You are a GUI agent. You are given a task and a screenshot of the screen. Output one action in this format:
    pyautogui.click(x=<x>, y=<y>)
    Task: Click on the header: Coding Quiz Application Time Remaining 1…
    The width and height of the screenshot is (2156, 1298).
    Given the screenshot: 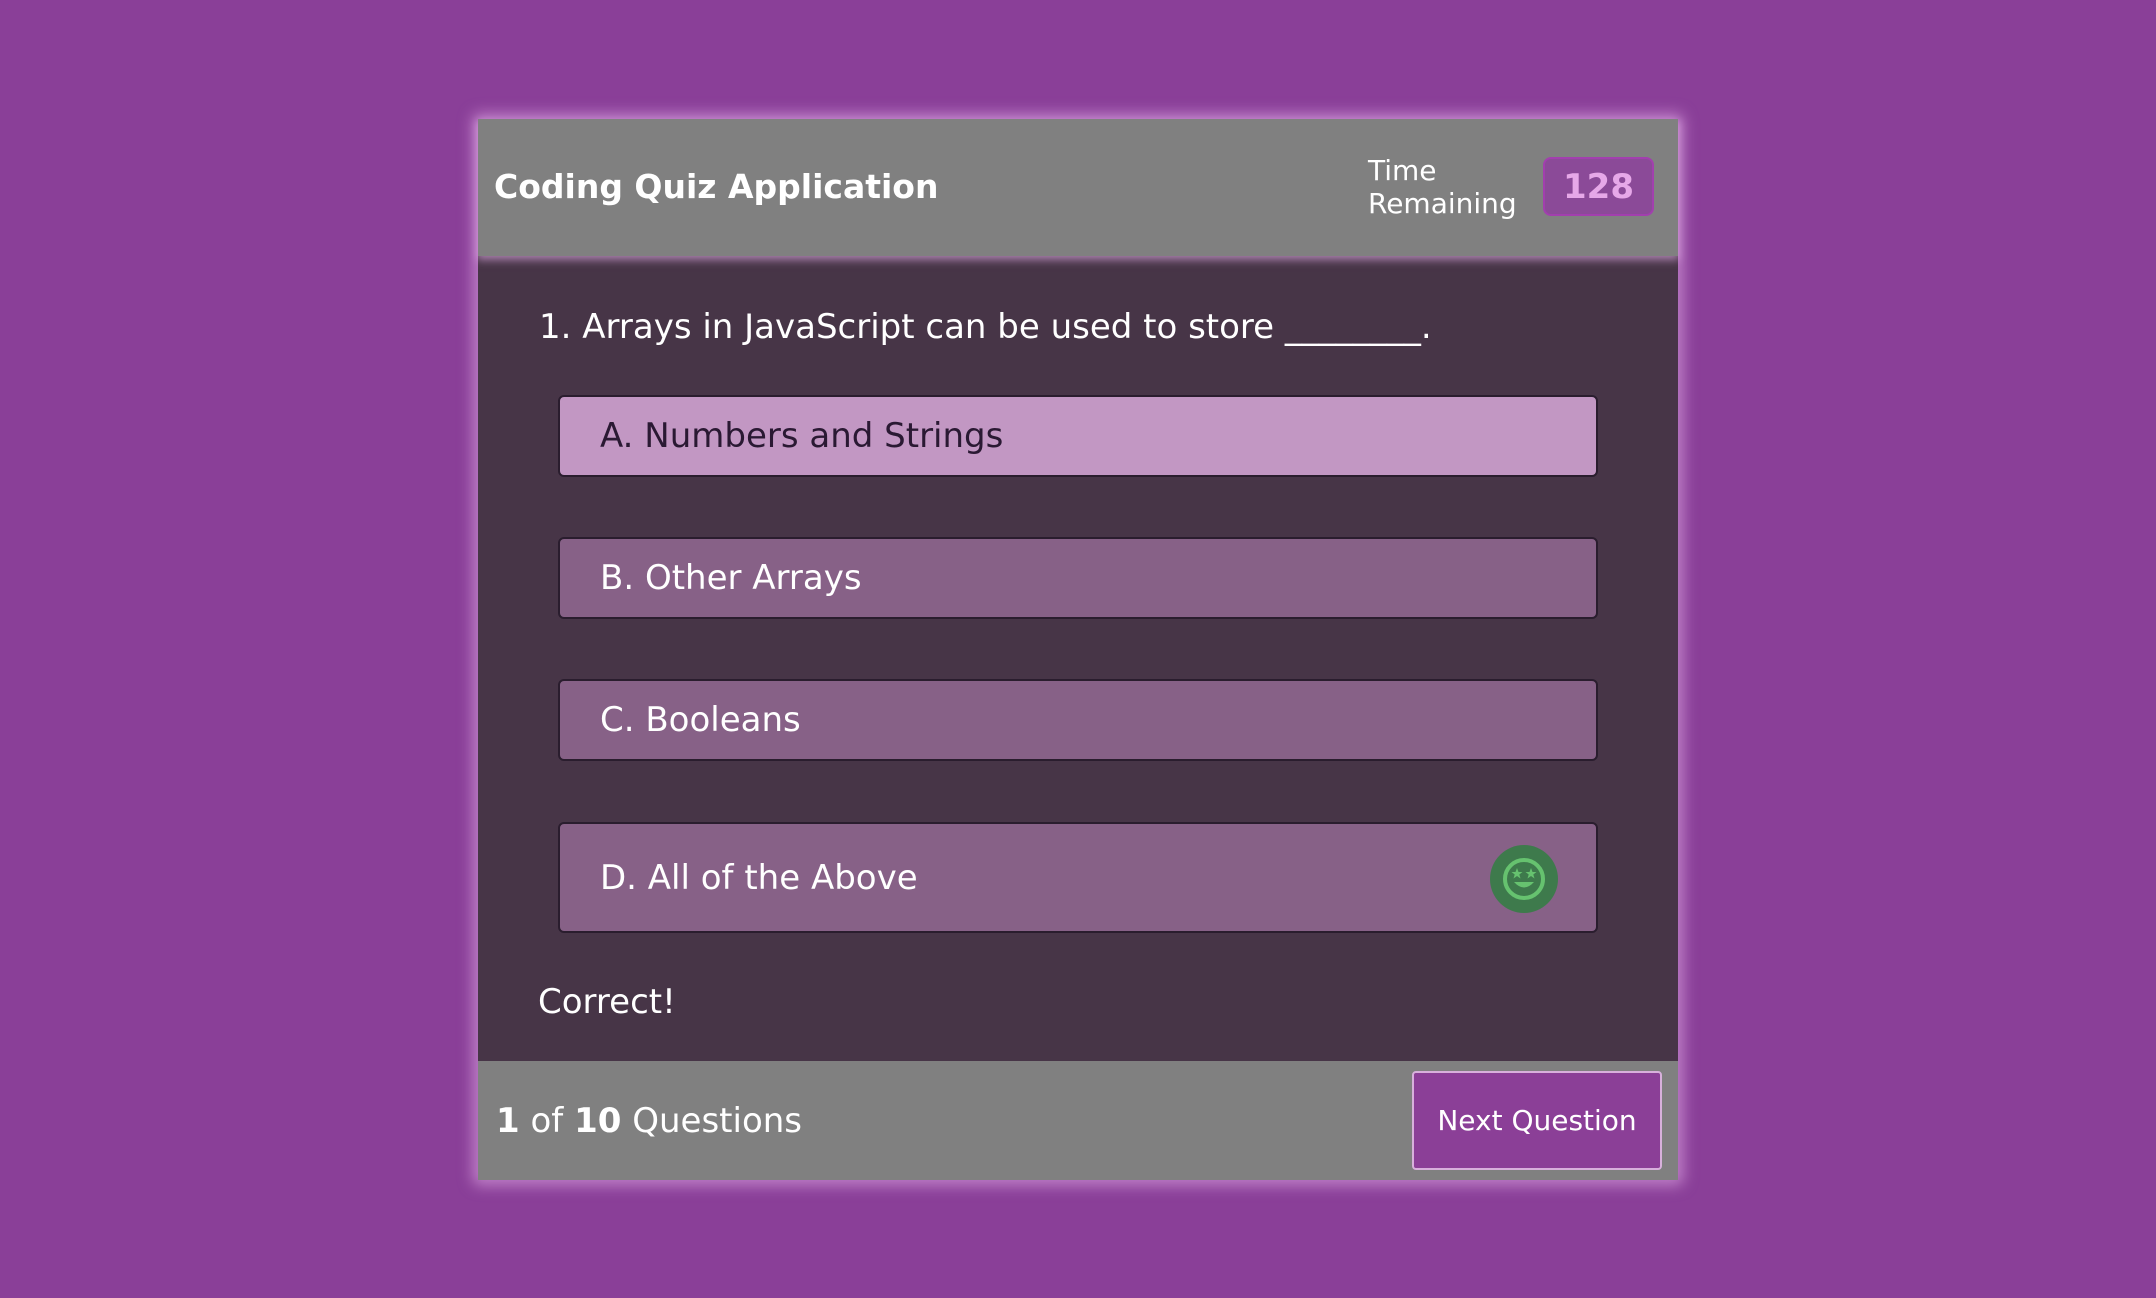 What is the action you would take?
    pyautogui.click(x=1078, y=187)
    